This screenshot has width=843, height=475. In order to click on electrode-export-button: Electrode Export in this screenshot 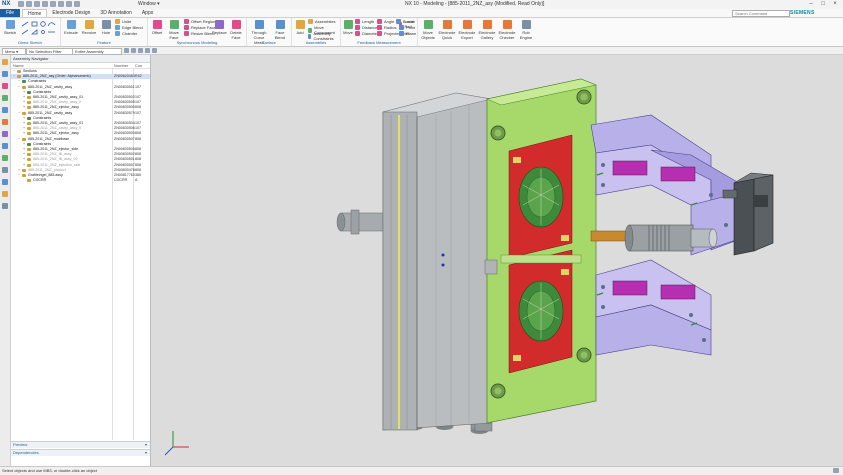, I will do `click(467, 30)`.